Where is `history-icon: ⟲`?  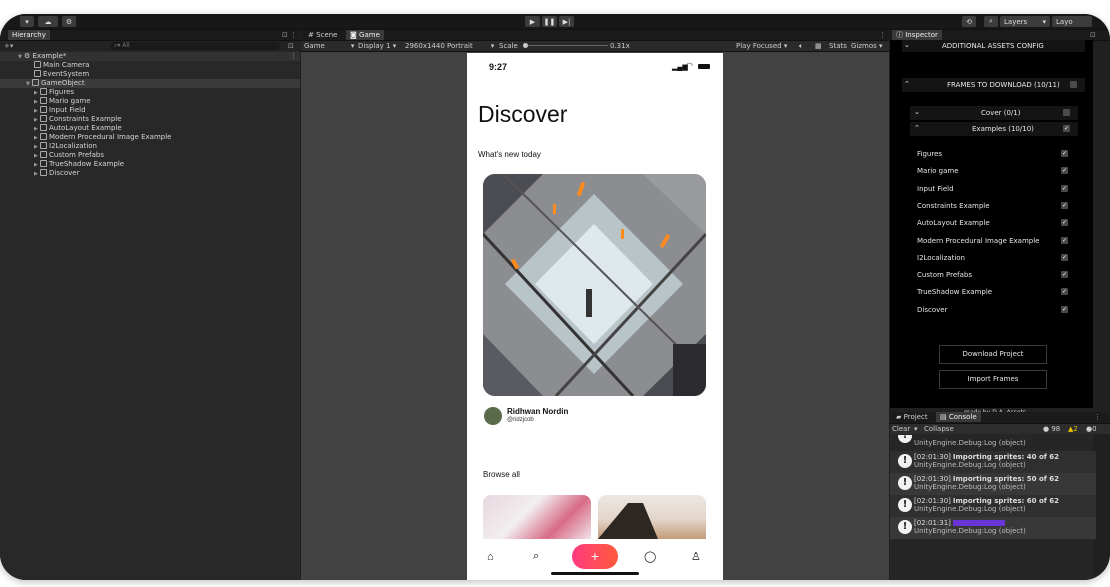
history-icon: ⟲ is located at coordinates (969, 21).